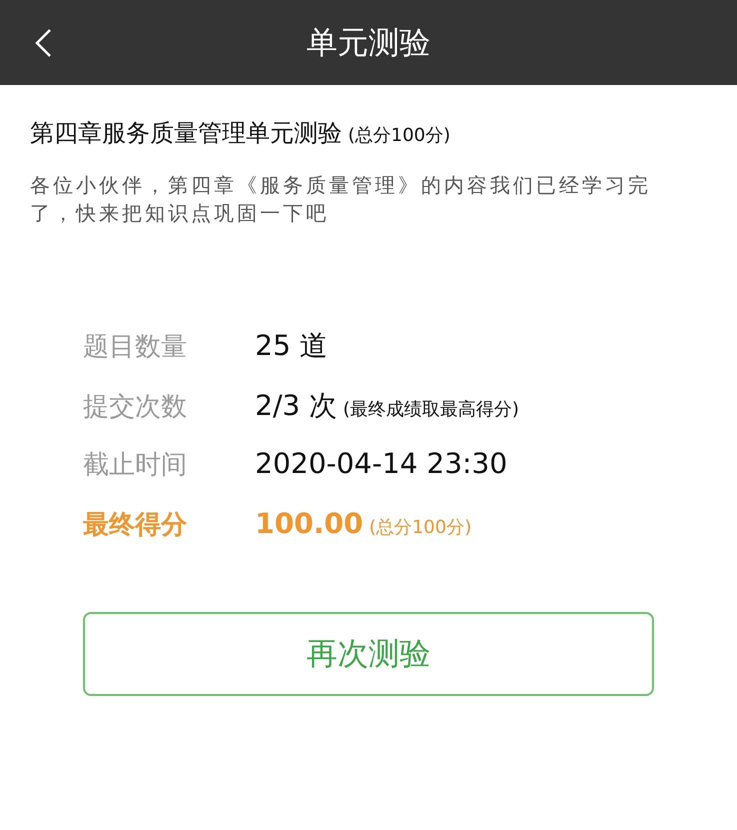 The image size is (737, 830). I want to click on total-score-note: (总分100分), so click(399, 135).